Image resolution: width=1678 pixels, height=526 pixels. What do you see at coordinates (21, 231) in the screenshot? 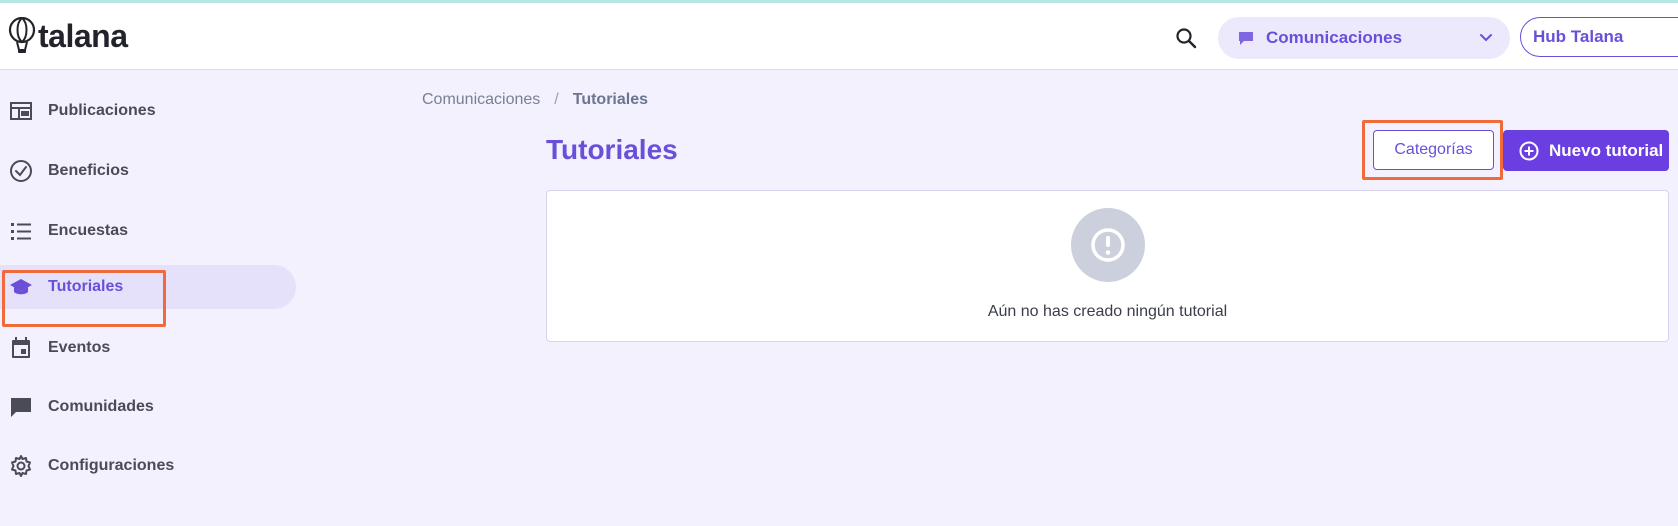
I see `list-icon` at bounding box center [21, 231].